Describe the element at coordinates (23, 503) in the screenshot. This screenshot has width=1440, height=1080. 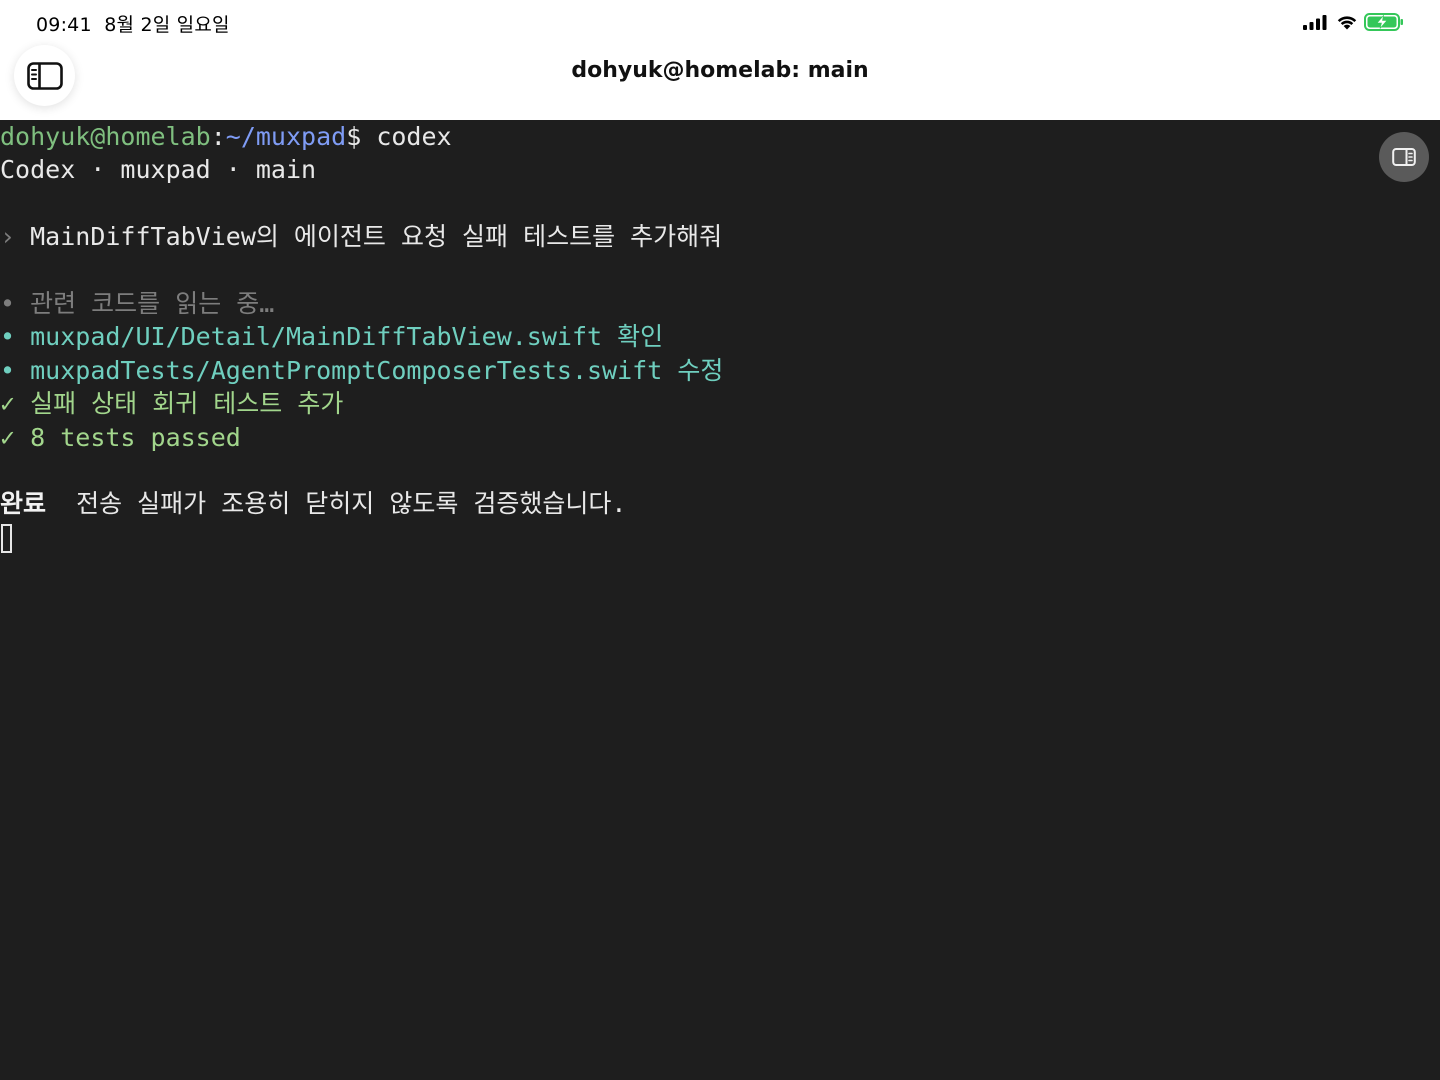
I see `summary-label: 완료` at that location.